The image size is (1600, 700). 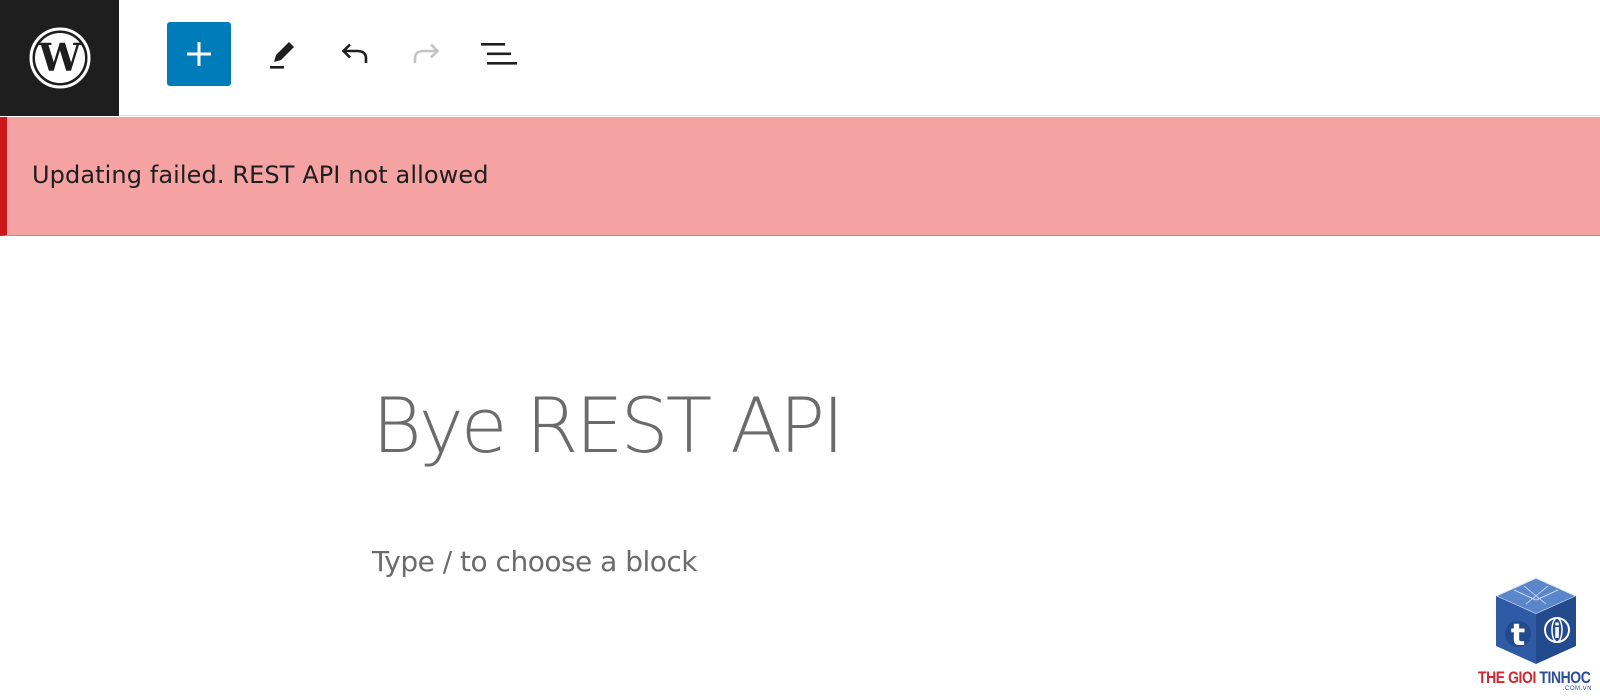 I want to click on svg-text: W, so click(x=59, y=57).